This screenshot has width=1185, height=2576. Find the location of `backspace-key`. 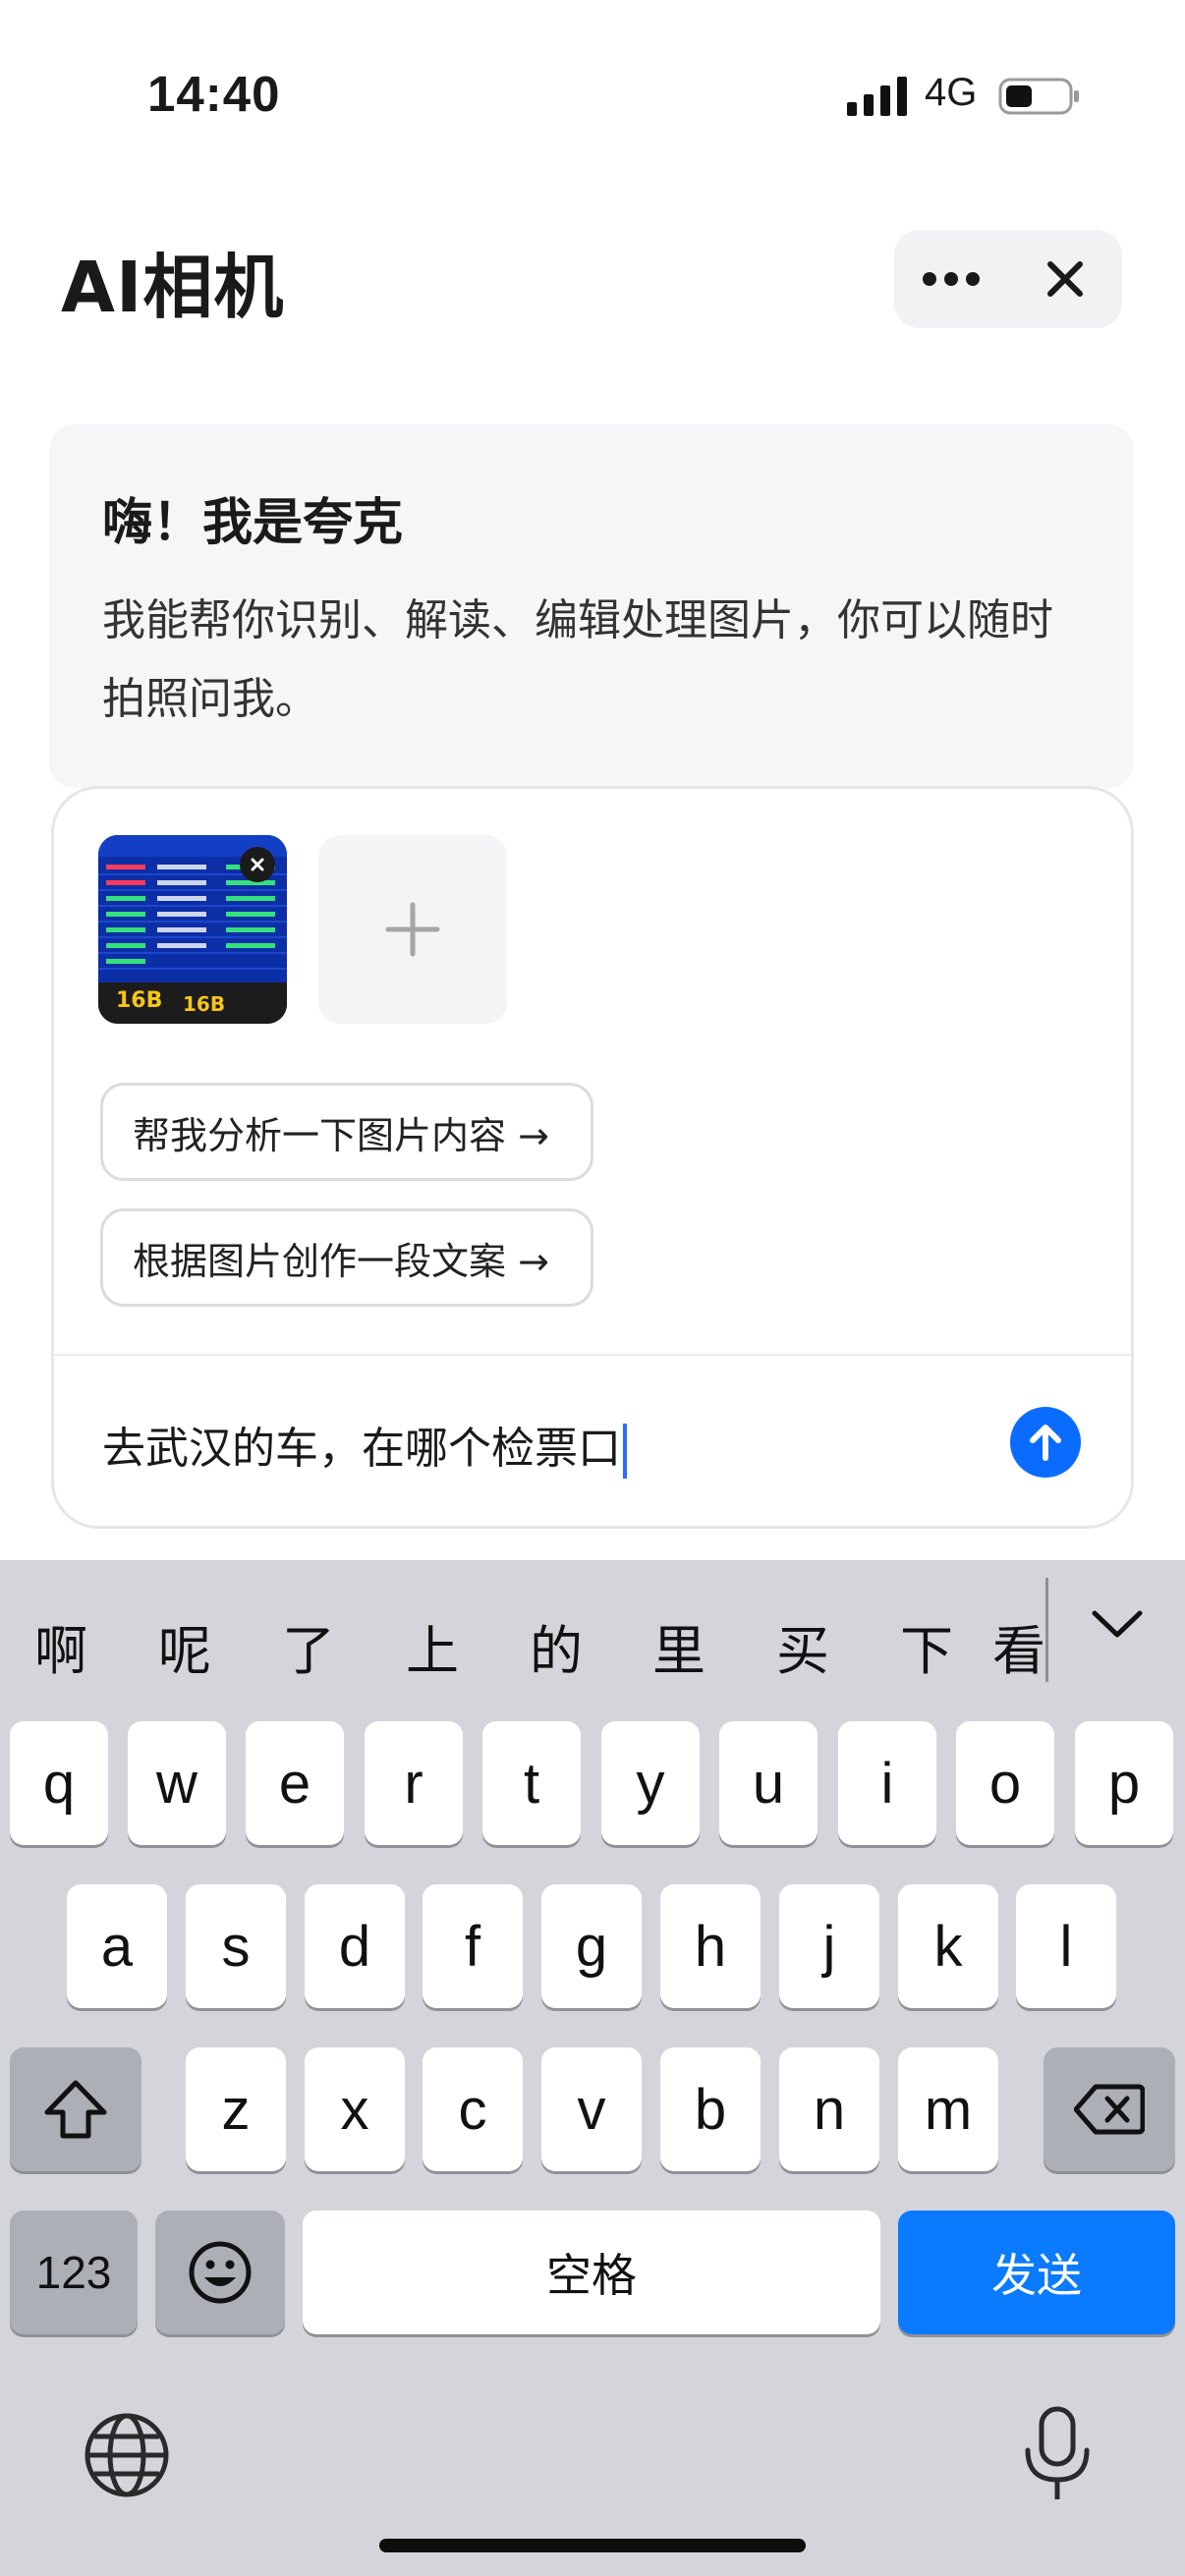

backspace-key is located at coordinates (1110, 2109).